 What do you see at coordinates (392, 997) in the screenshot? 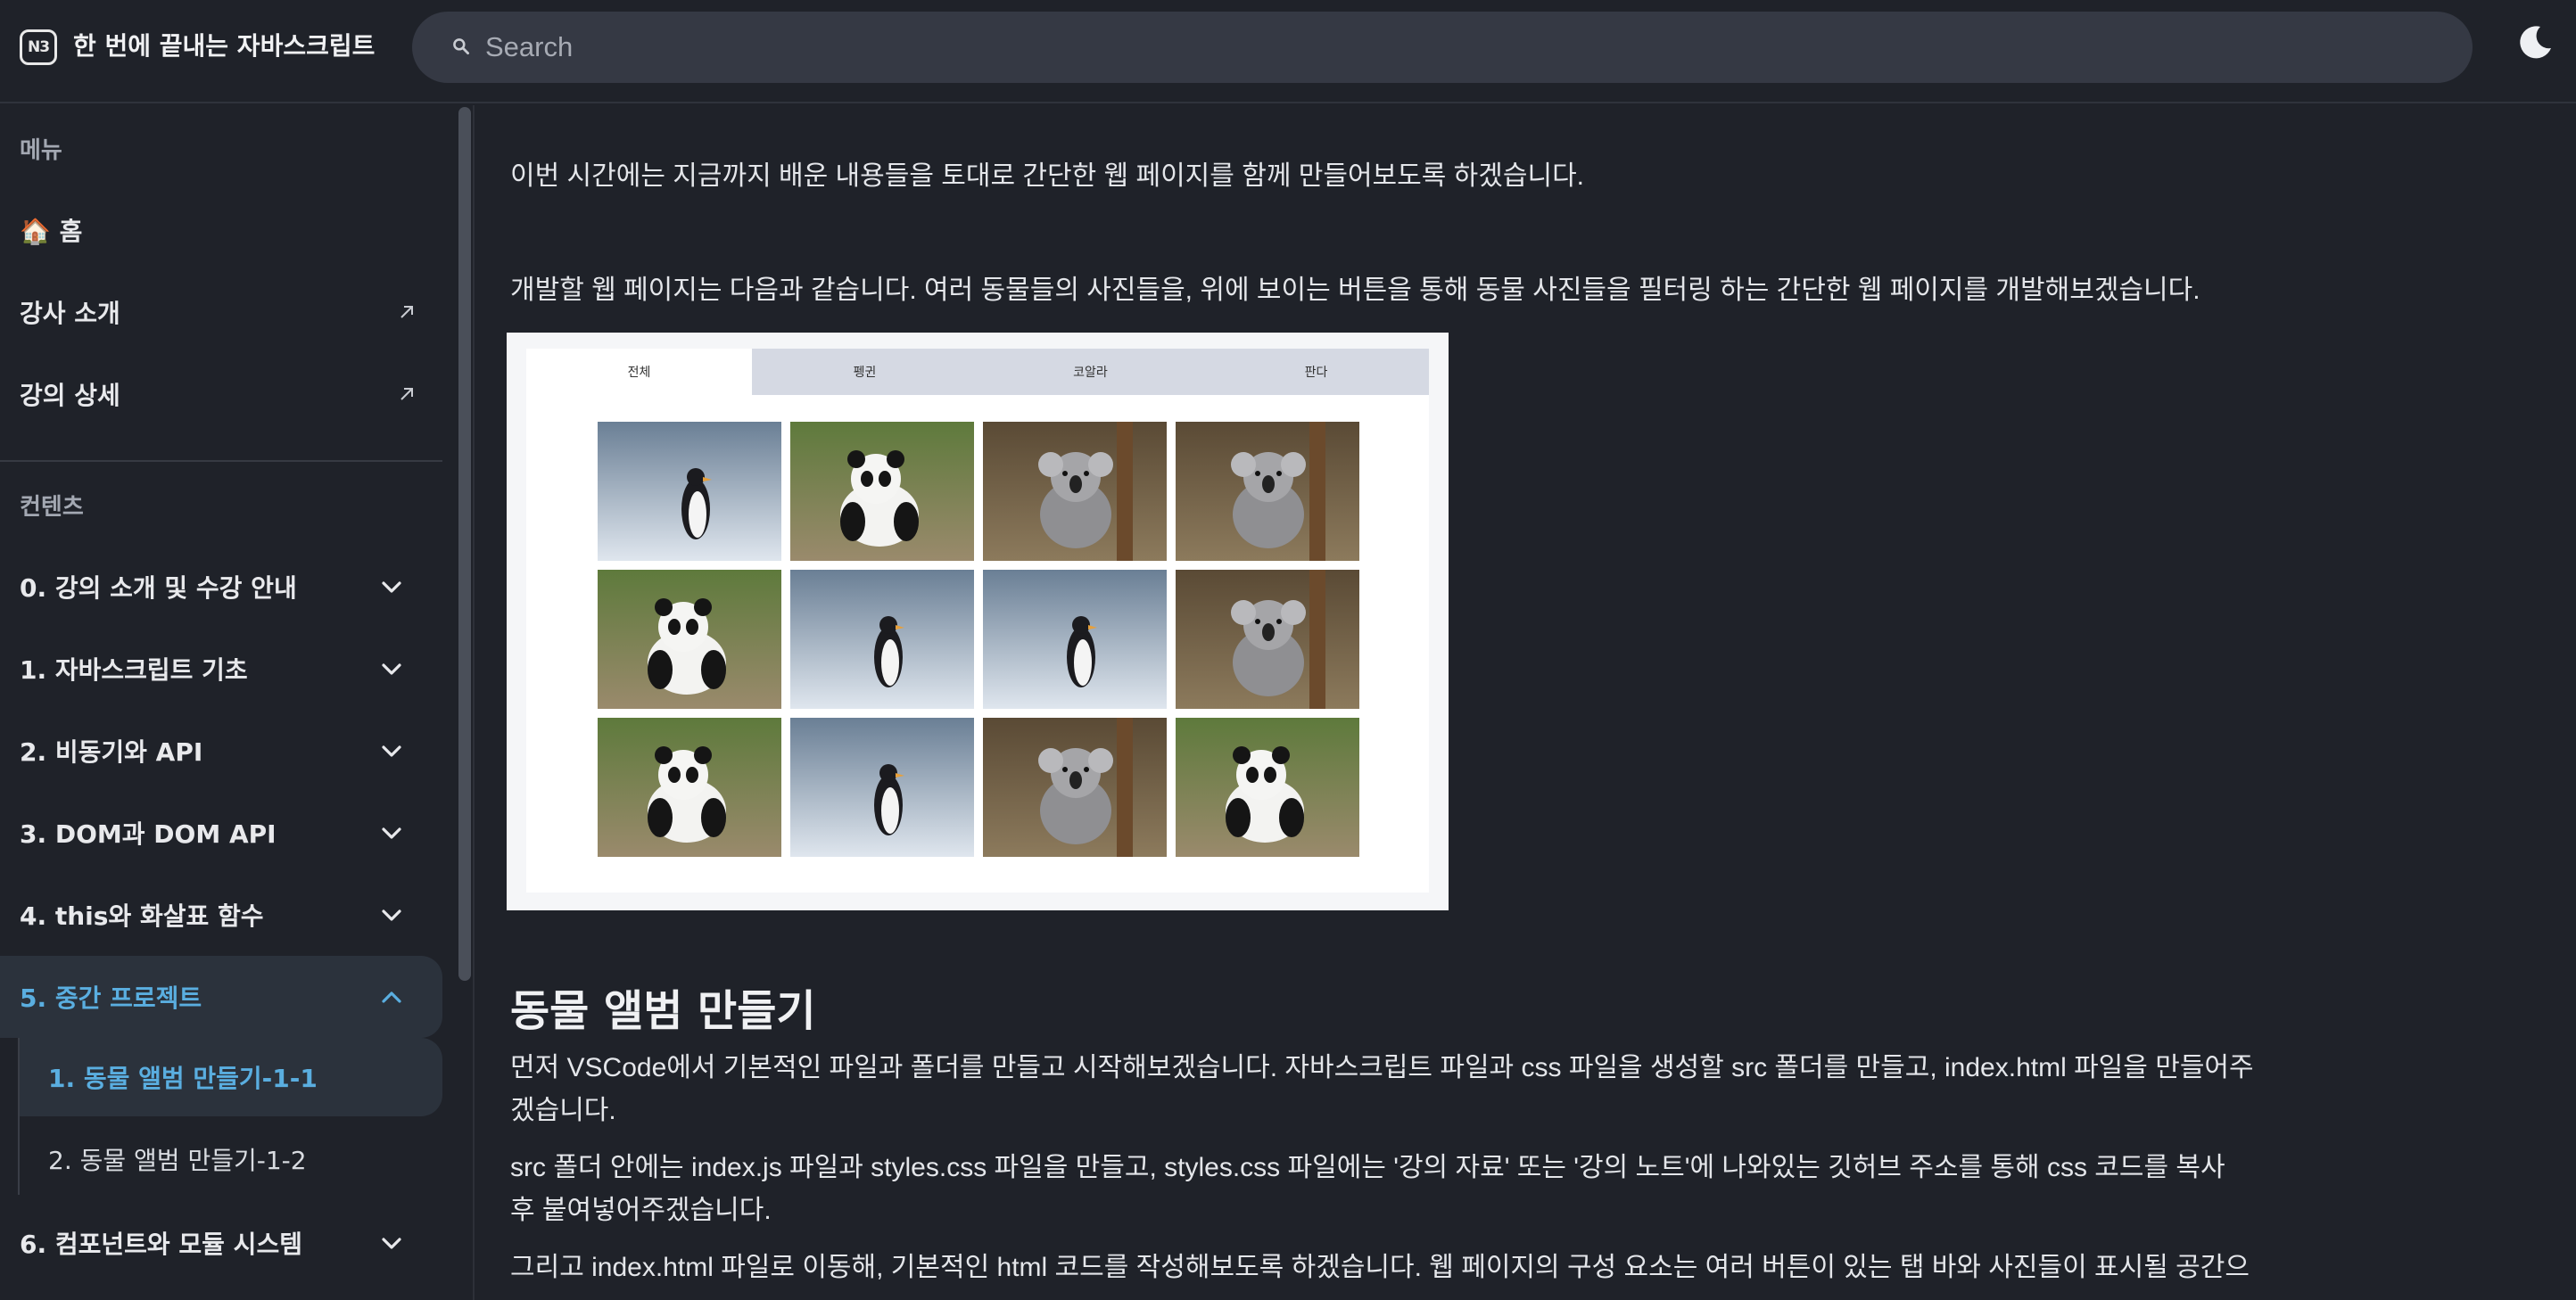
I see `chevron-up-icon` at bounding box center [392, 997].